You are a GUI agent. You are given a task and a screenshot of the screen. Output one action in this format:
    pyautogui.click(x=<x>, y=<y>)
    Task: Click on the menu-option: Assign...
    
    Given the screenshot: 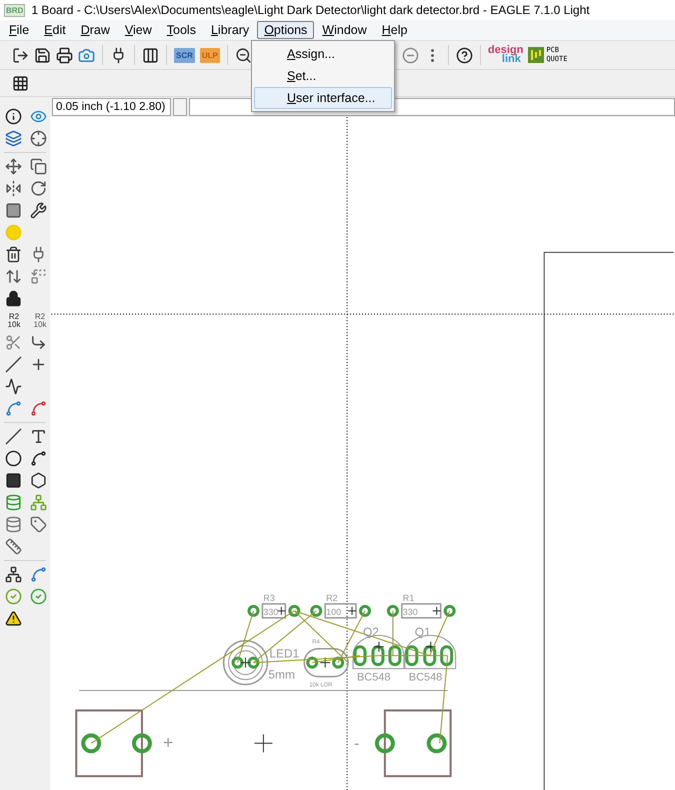 What is the action you would take?
    pyautogui.click(x=323, y=54)
    